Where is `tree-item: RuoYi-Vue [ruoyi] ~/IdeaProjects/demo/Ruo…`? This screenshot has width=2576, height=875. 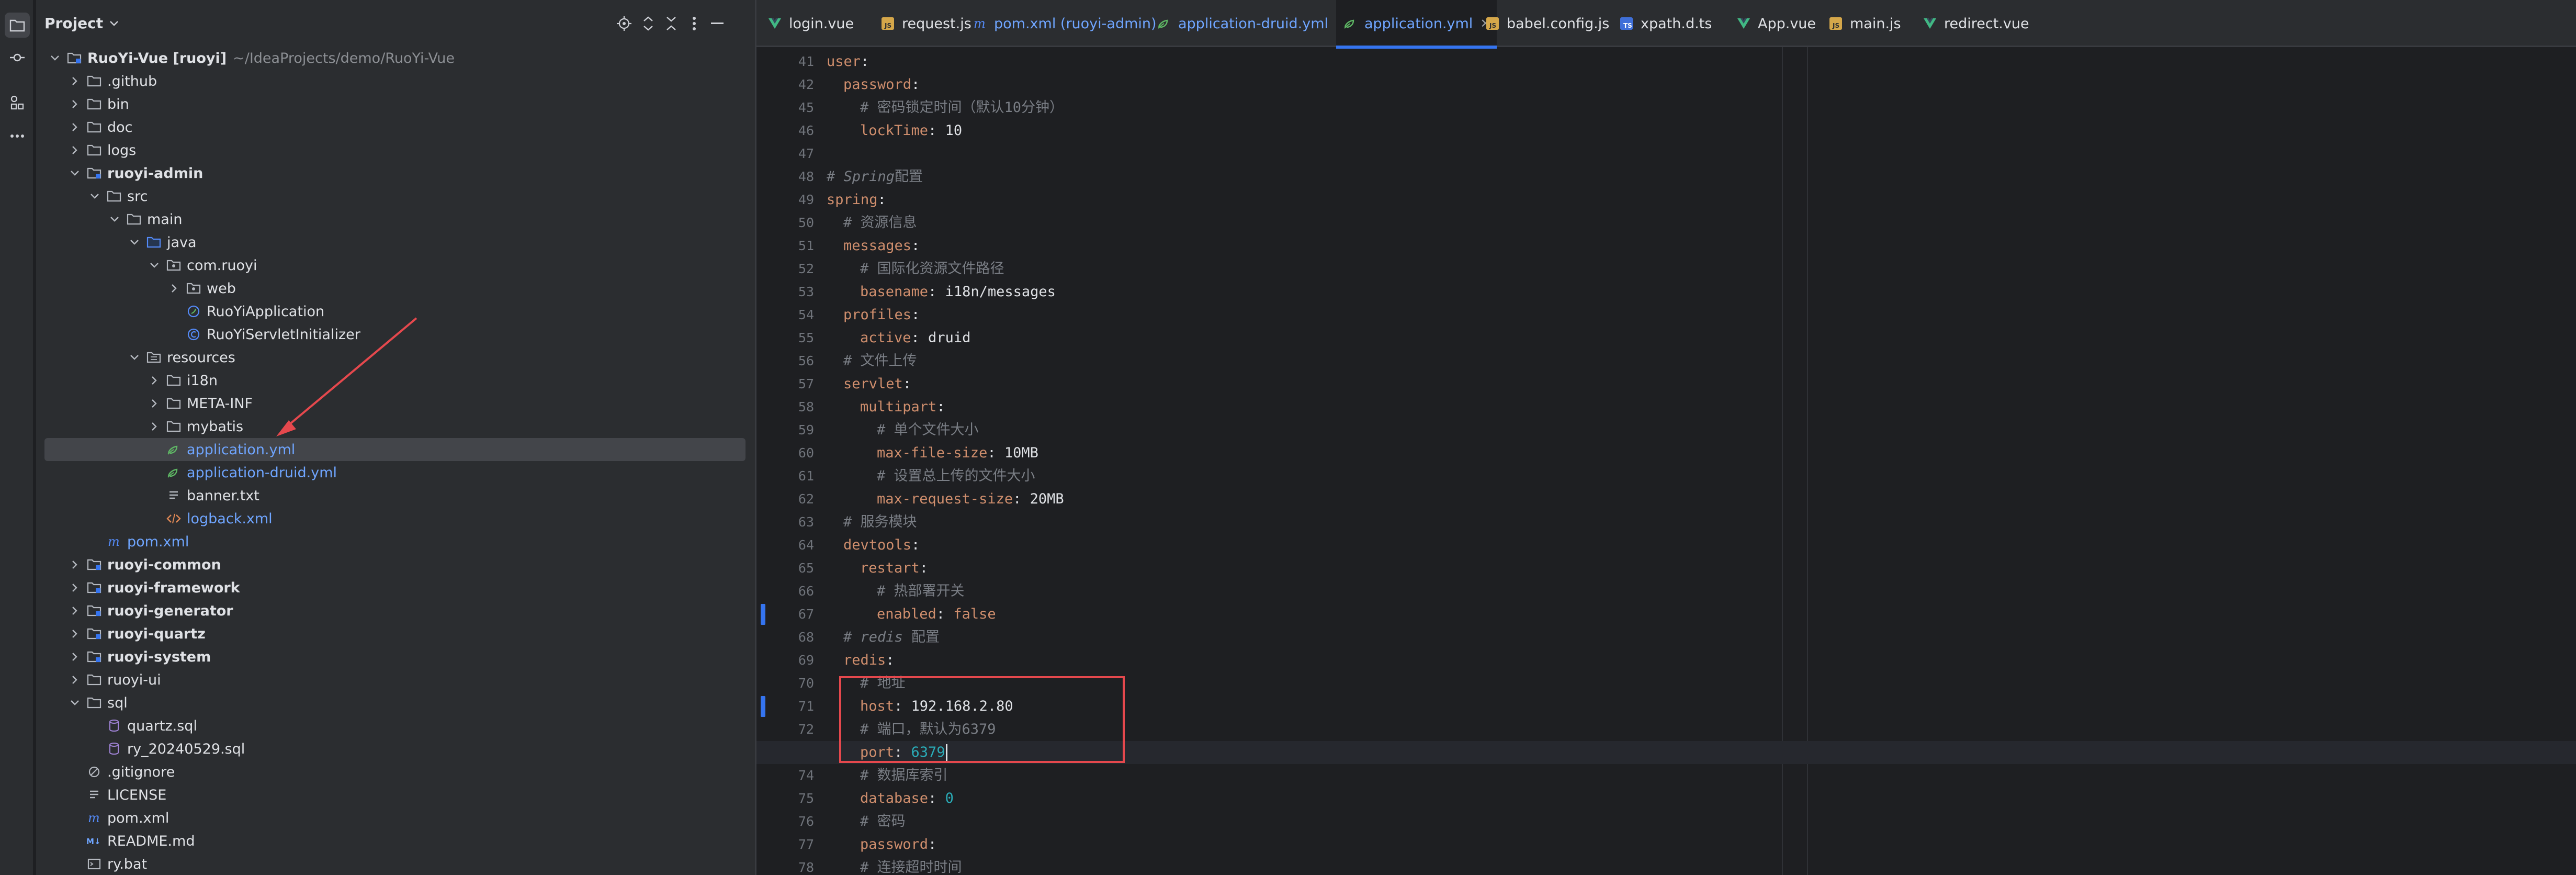
tree-item: RuoYi-Vue [ruoyi] ~/IdeaProjects/demo/Ruo… is located at coordinates (394, 58).